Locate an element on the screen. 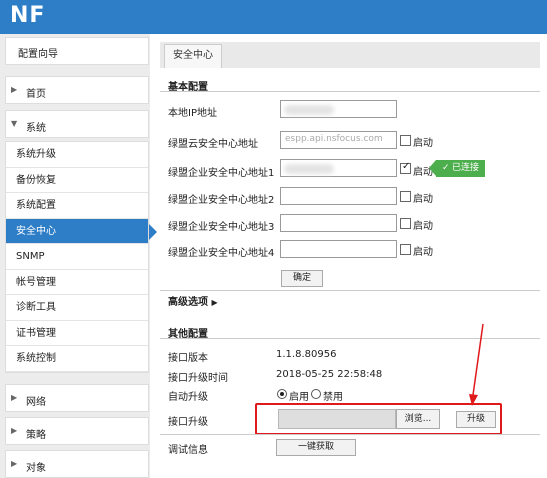 The height and width of the screenshot is (478, 547). annotation-arrow-head is located at coordinates (473, 400).